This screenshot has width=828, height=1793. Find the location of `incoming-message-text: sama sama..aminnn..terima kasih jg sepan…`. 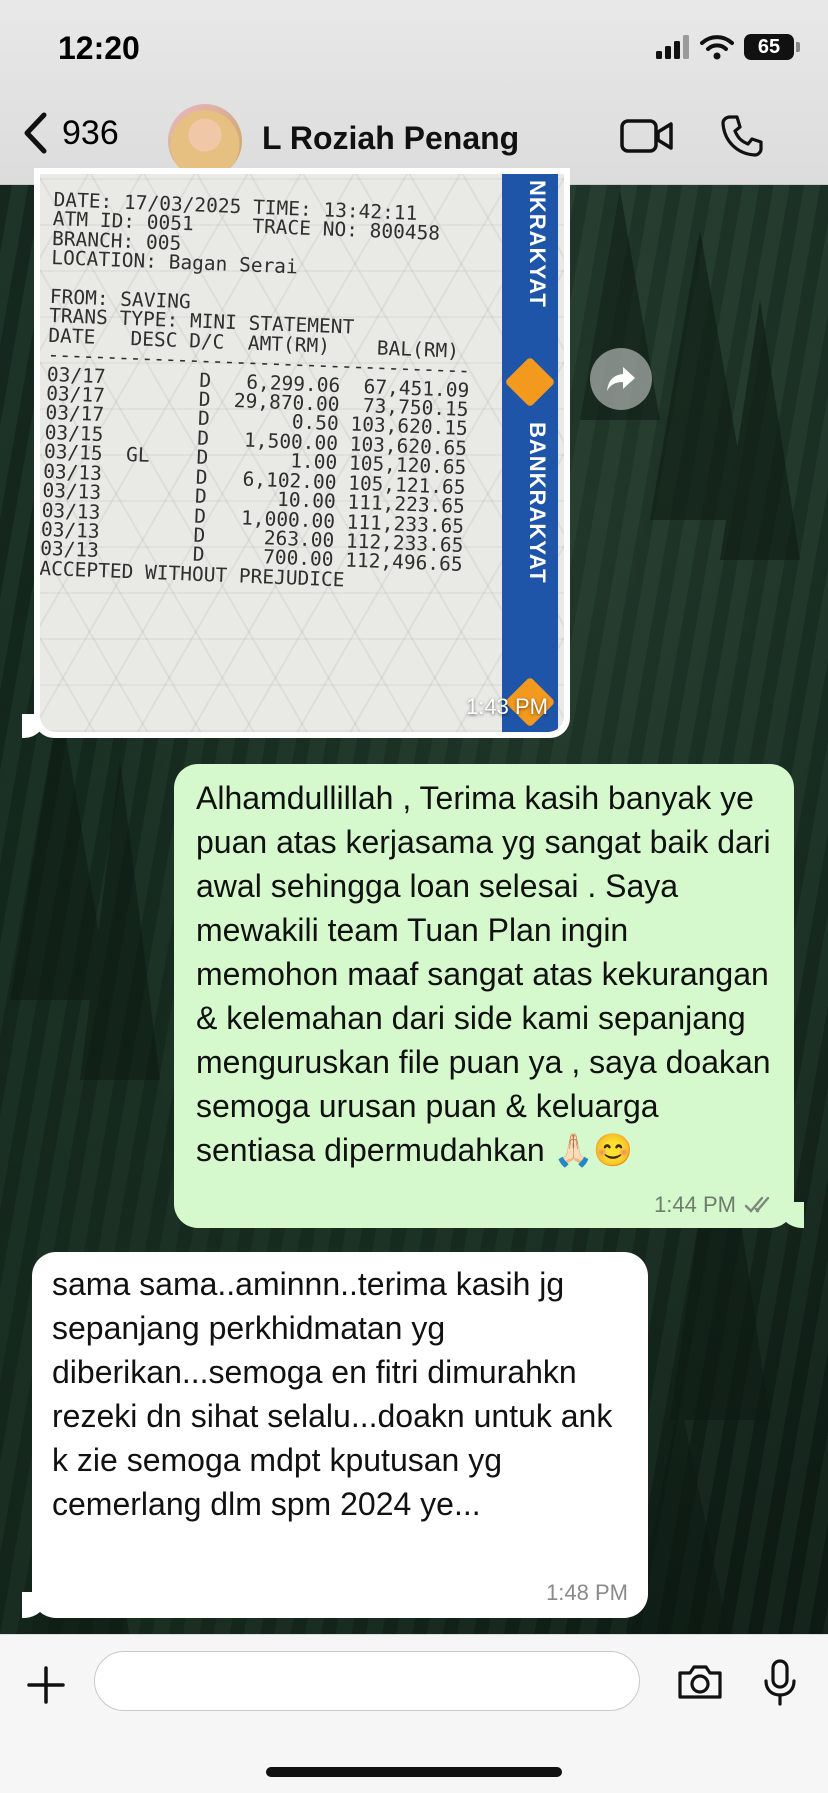

incoming-message-text: sama sama..aminnn..terima kasih jg sepan… is located at coordinates (332, 1394).